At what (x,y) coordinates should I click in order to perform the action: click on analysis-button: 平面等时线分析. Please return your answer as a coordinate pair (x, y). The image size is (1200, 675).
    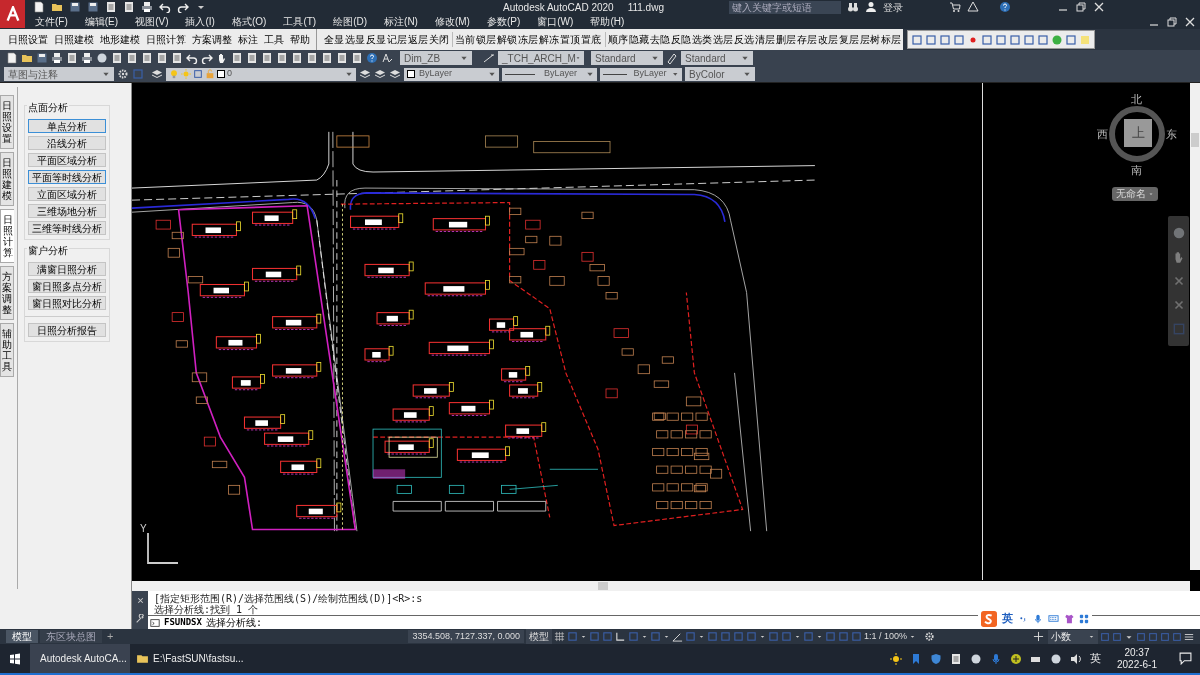
    Looking at the image, I should click on (67, 177).